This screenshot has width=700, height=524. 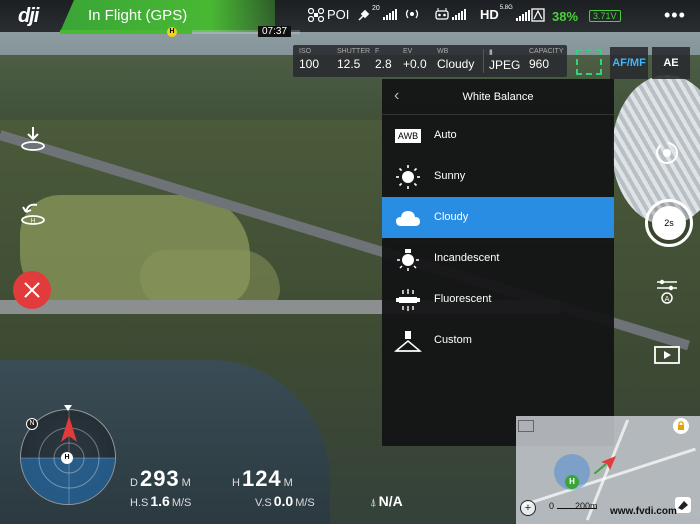 I want to click on vision-positioning-readout: ⍋ N/A, so click(x=386, y=501).